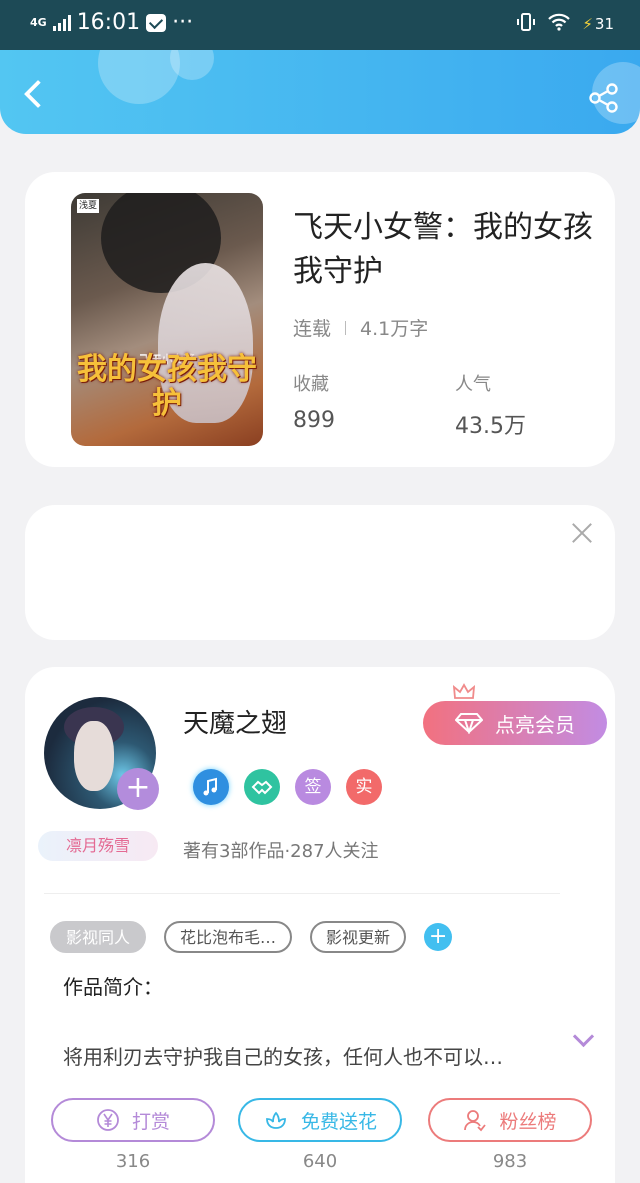 This screenshot has height=1183, width=640. What do you see at coordinates (311, 384) in the screenshot?
I see `favorites-label: 收藏` at bounding box center [311, 384].